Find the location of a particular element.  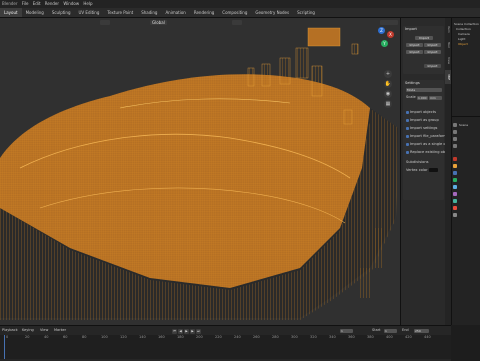

option-label: Import settings is located at coordinates (424, 128).